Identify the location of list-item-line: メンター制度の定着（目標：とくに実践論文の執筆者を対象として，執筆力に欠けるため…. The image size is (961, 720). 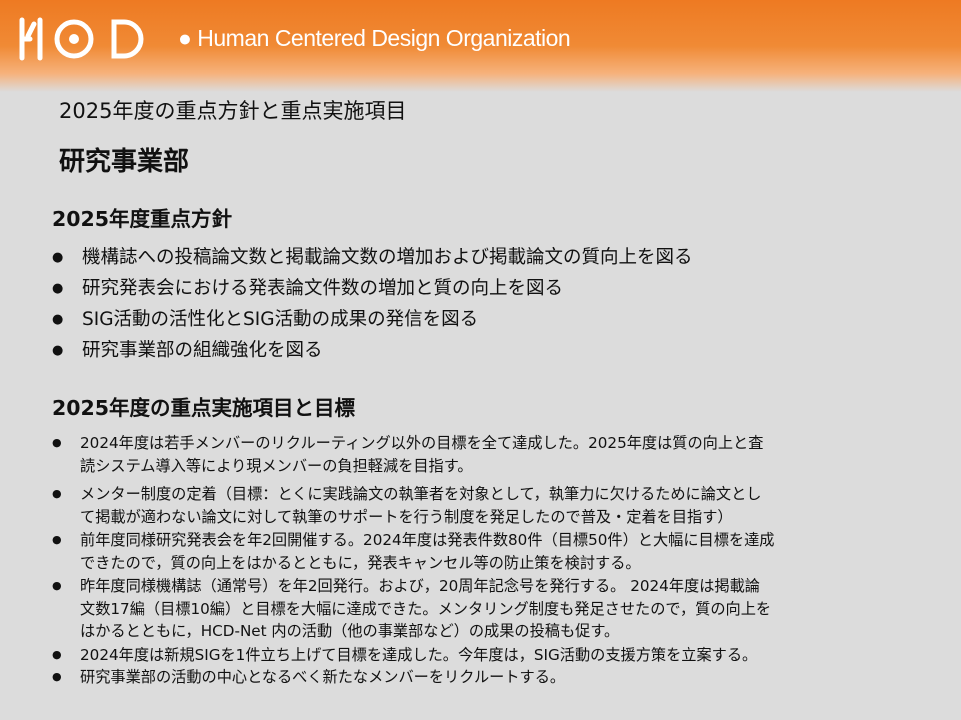
(421, 494).